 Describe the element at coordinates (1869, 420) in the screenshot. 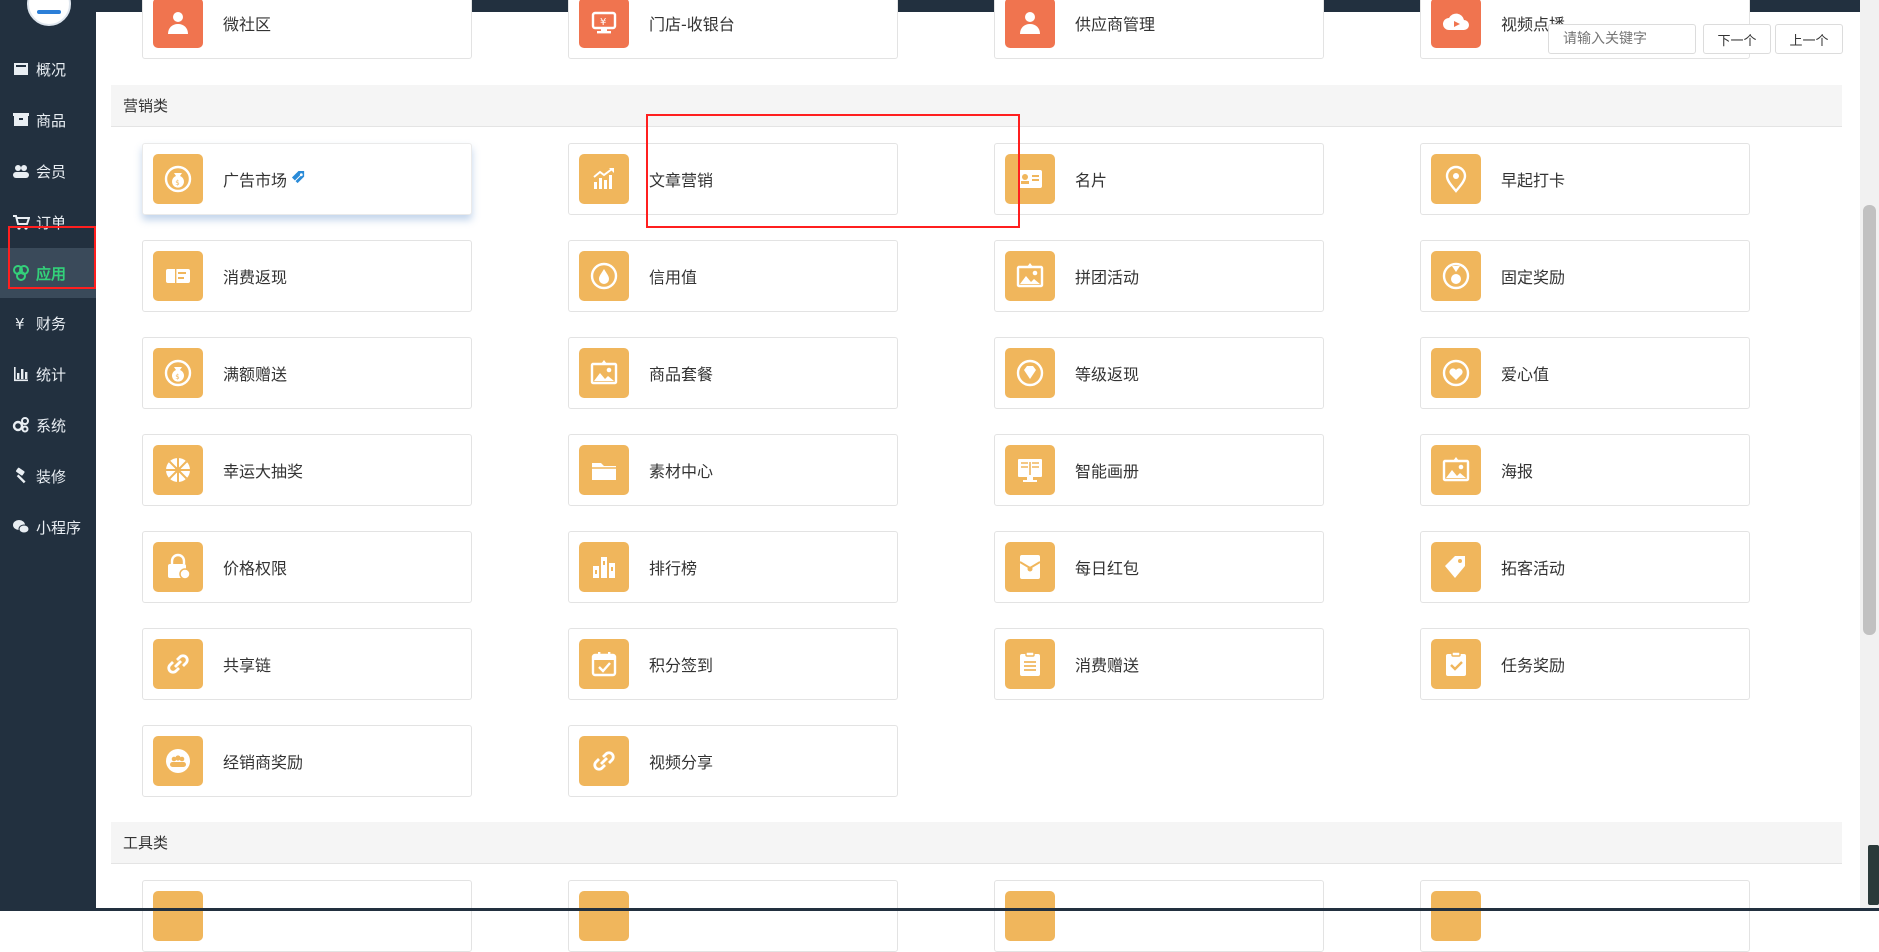

I see `scrollbar-thumb` at that location.